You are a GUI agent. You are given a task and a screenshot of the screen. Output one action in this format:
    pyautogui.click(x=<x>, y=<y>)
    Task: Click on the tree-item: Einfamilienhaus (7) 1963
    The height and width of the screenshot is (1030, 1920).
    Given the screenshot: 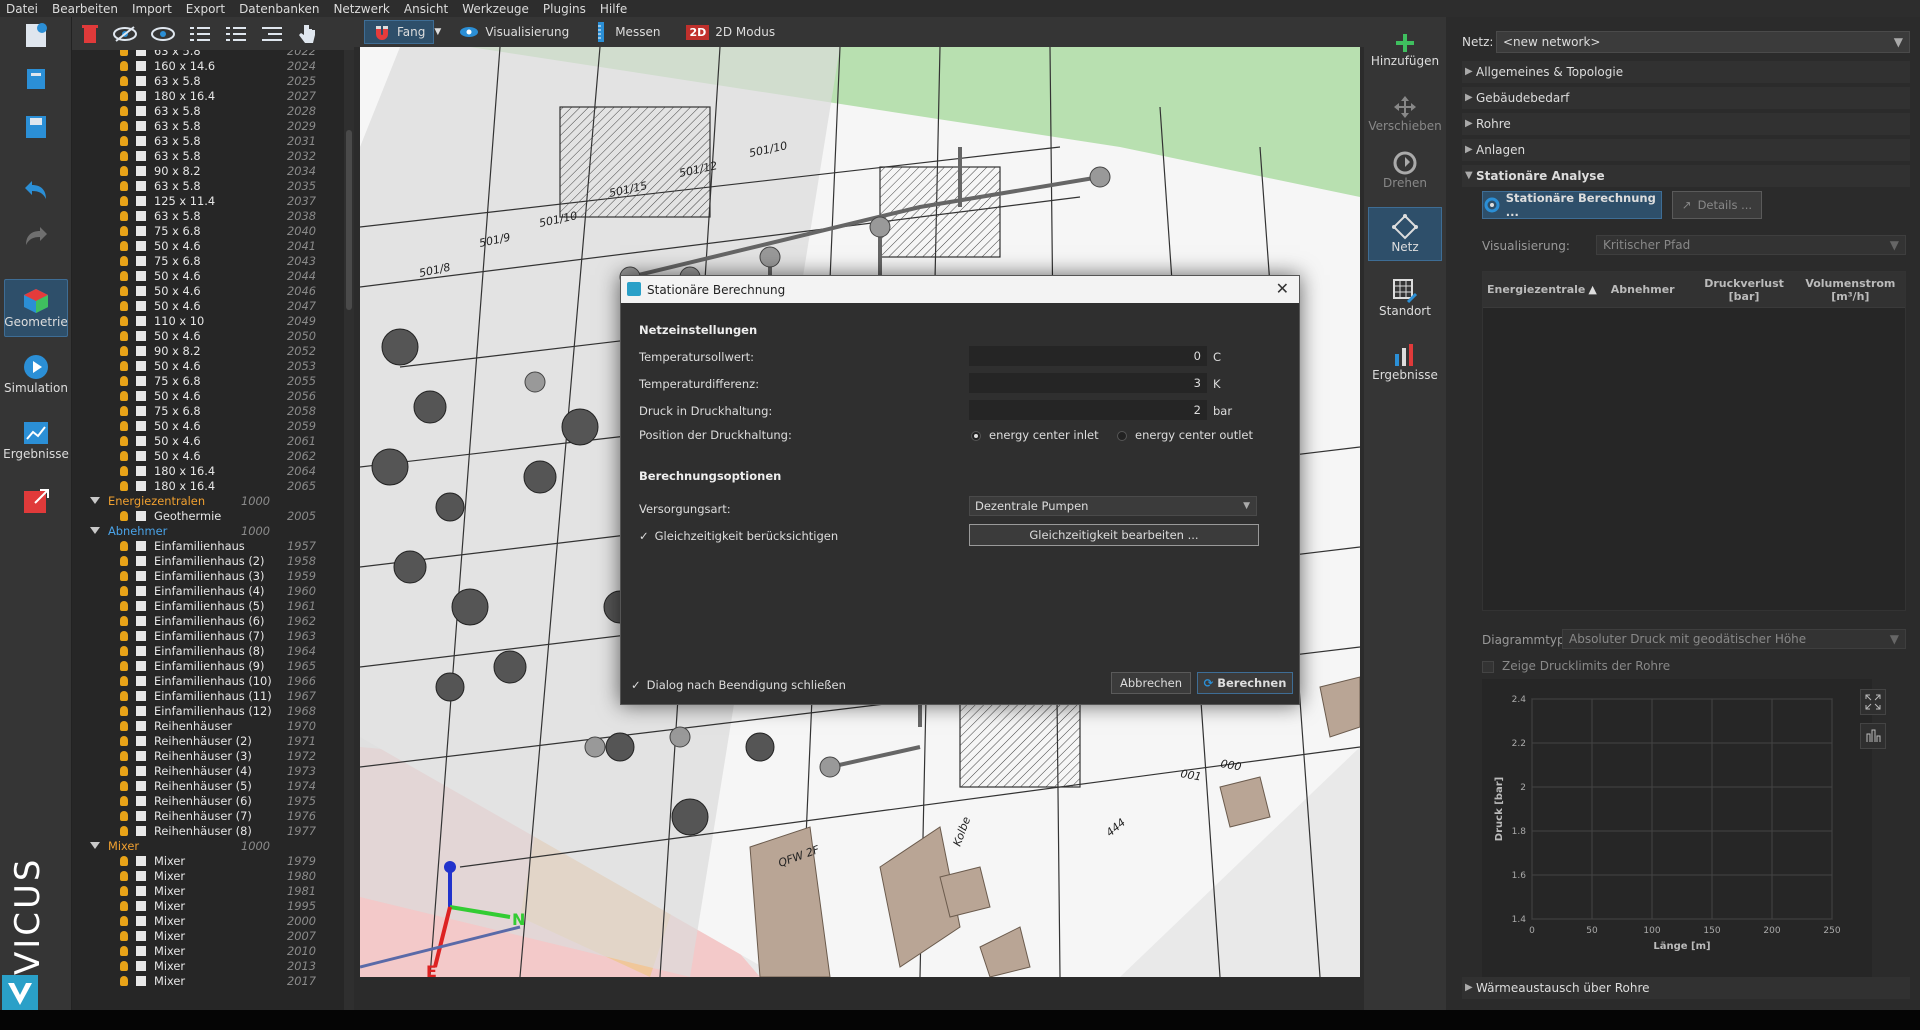 What is the action you would take?
    pyautogui.click(x=208, y=635)
    